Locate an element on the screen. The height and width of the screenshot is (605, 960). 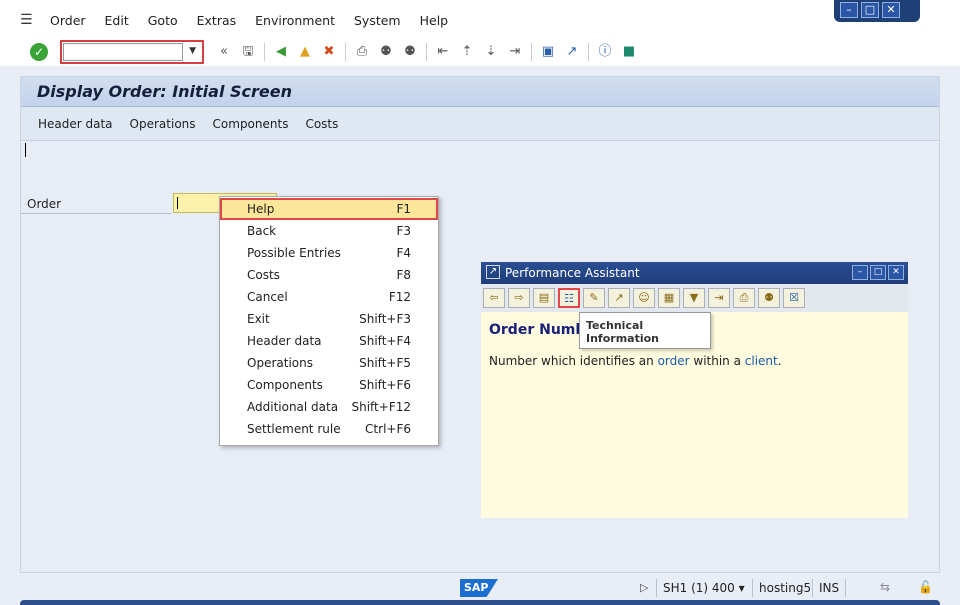
collapse-icon: « is located at coordinates (224, 52).